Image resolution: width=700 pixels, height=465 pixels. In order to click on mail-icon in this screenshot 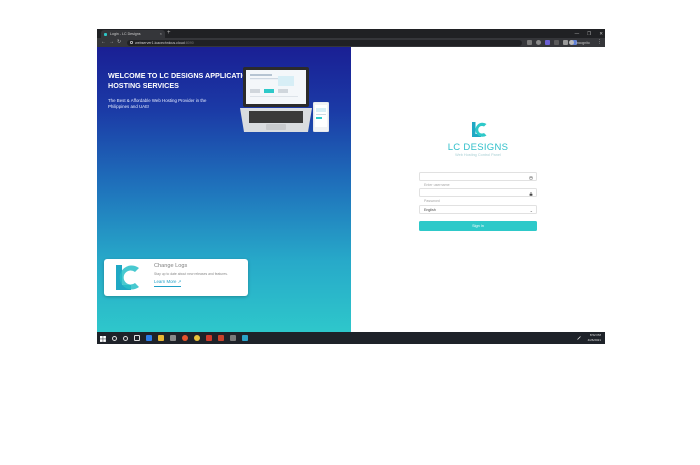, I will do `click(173, 338)`.